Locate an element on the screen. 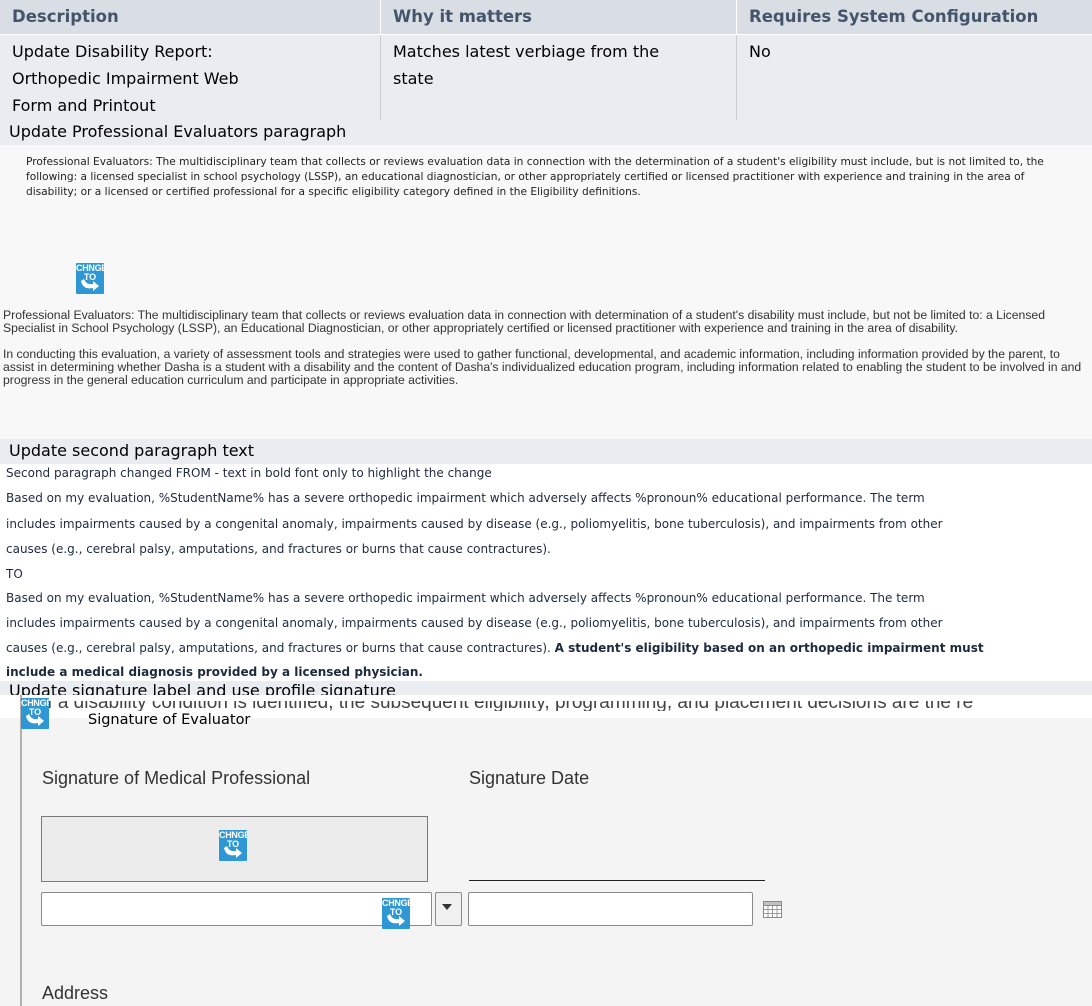 Image resolution: width=1092 pixels, height=1006 pixels. calendar-icon is located at coordinates (772, 909).